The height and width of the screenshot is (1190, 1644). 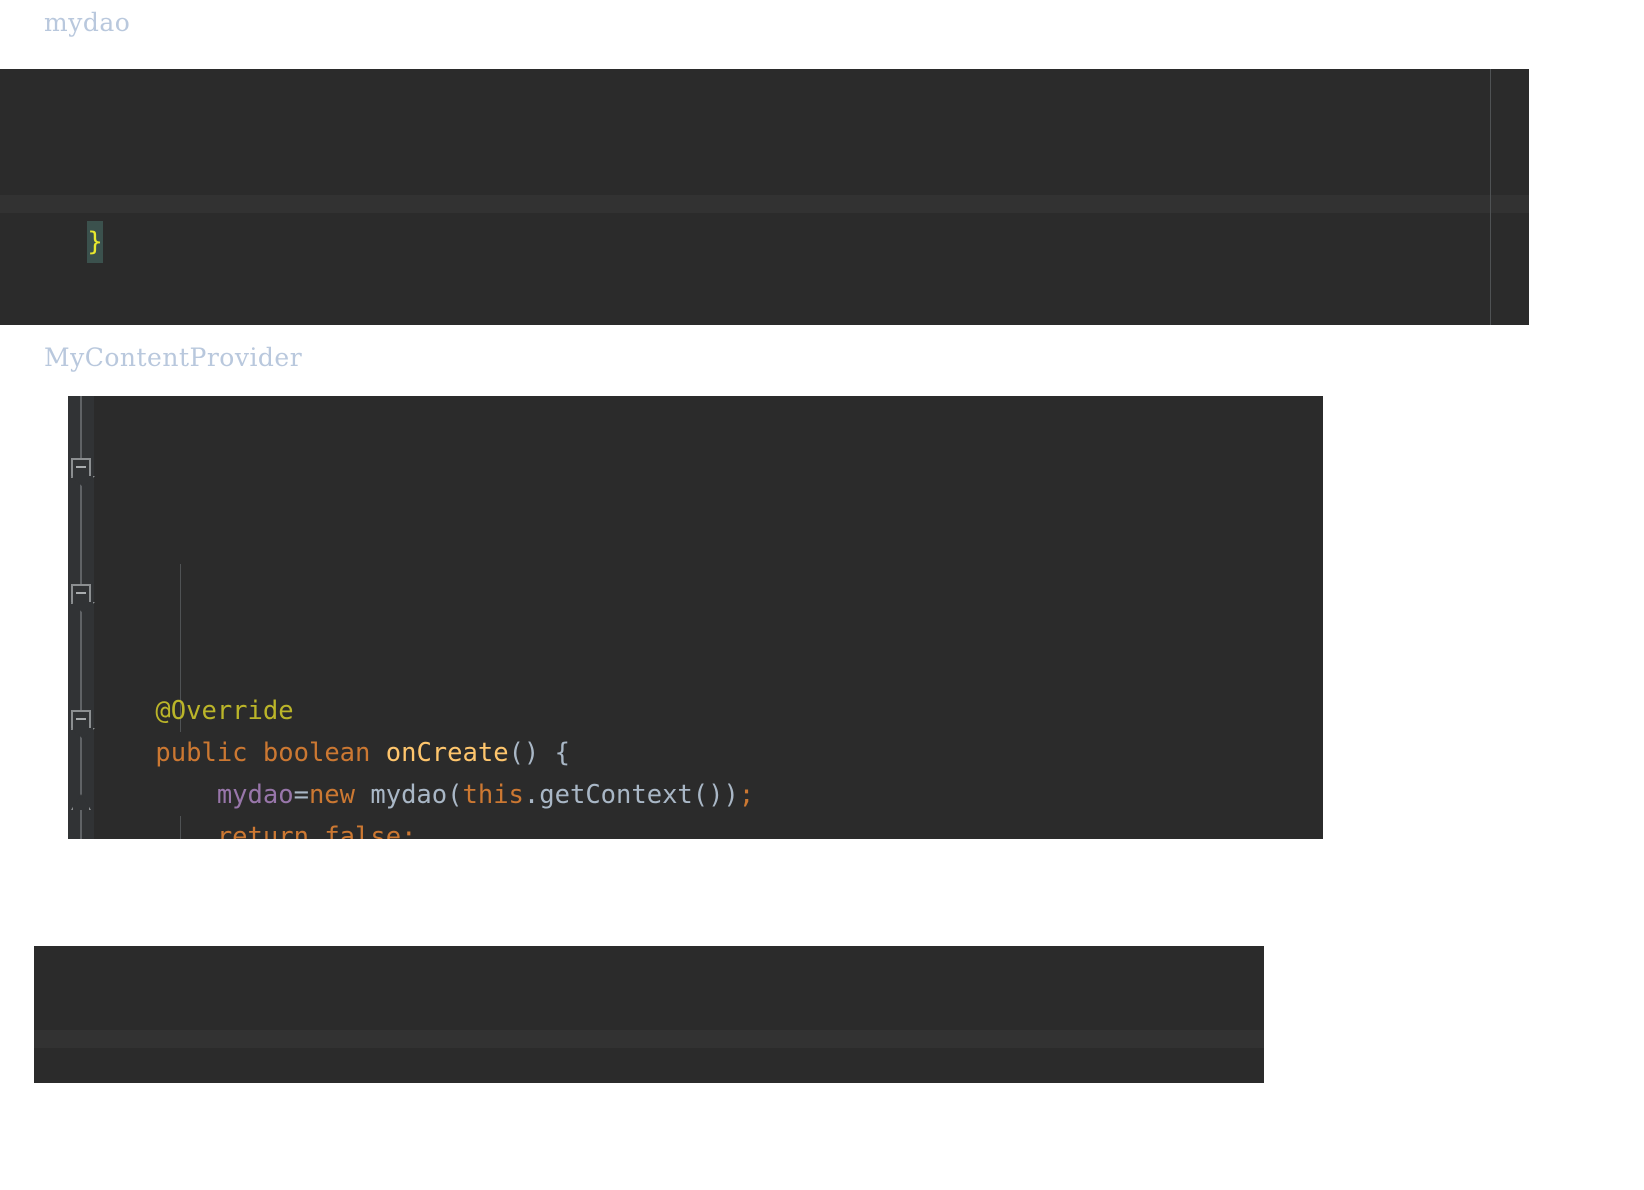 I want to click on clipped-top-row: }, so click(x=764, y=229).